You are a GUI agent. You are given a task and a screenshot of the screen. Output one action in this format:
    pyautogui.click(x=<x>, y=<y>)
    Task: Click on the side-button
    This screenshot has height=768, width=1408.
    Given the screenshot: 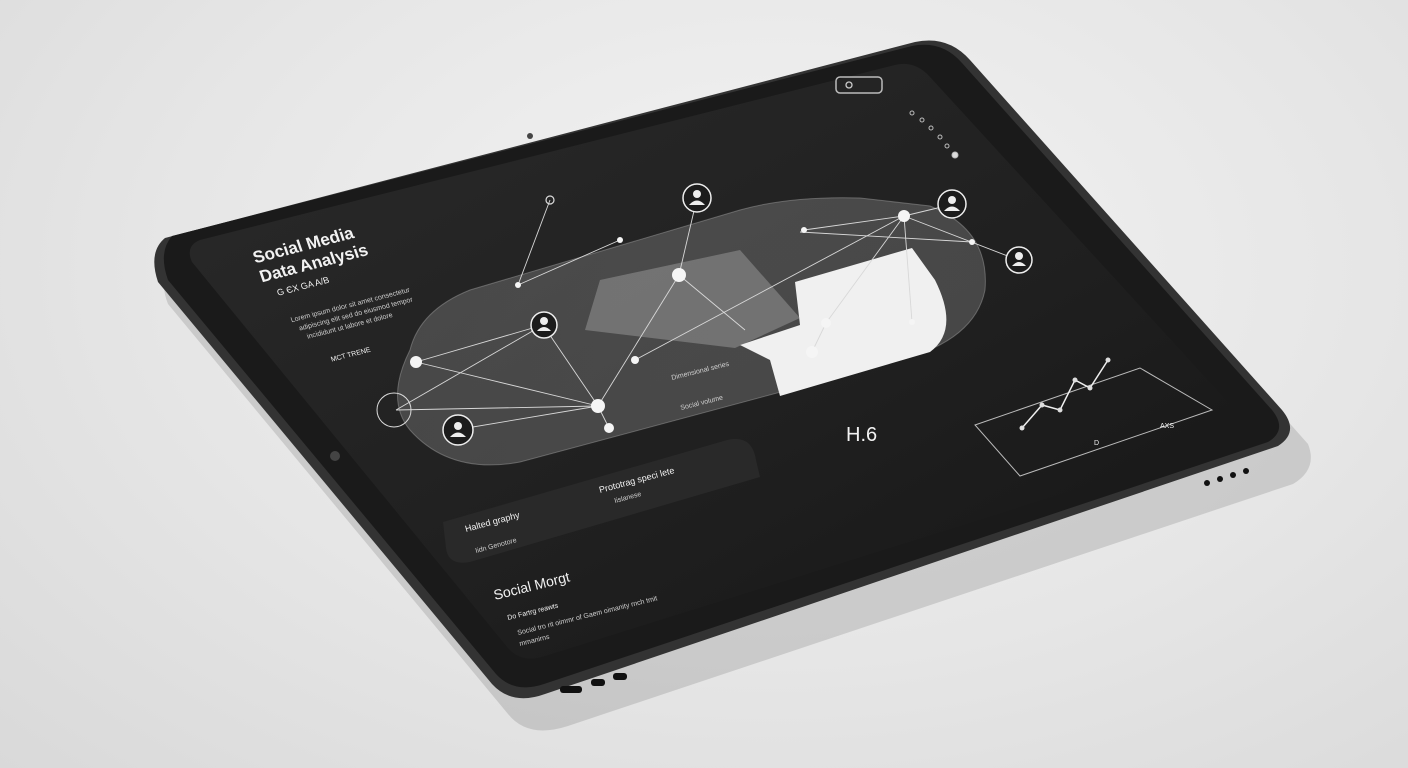 What is the action you would take?
    pyautogui.click(x=335, y=456)
    